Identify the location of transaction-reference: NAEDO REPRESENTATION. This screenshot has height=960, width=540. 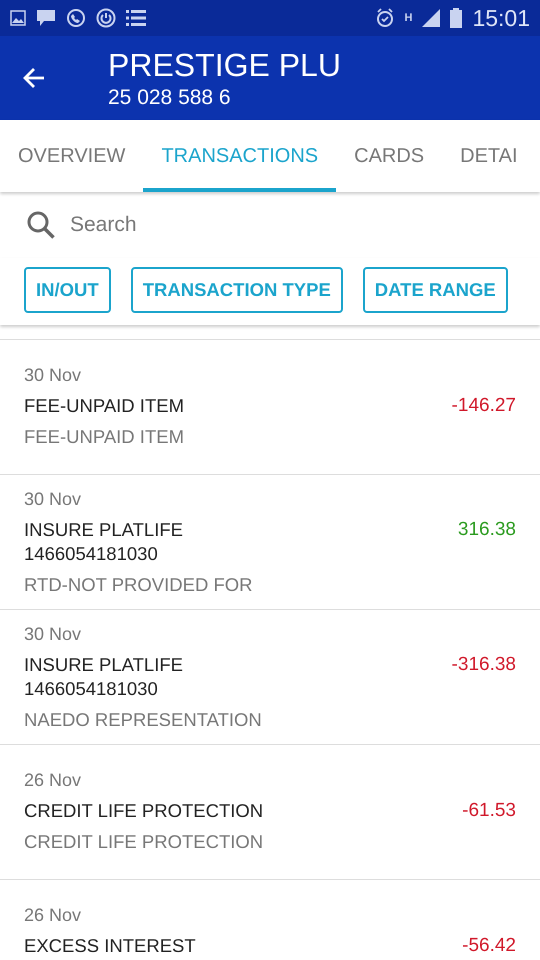
(143, 720).